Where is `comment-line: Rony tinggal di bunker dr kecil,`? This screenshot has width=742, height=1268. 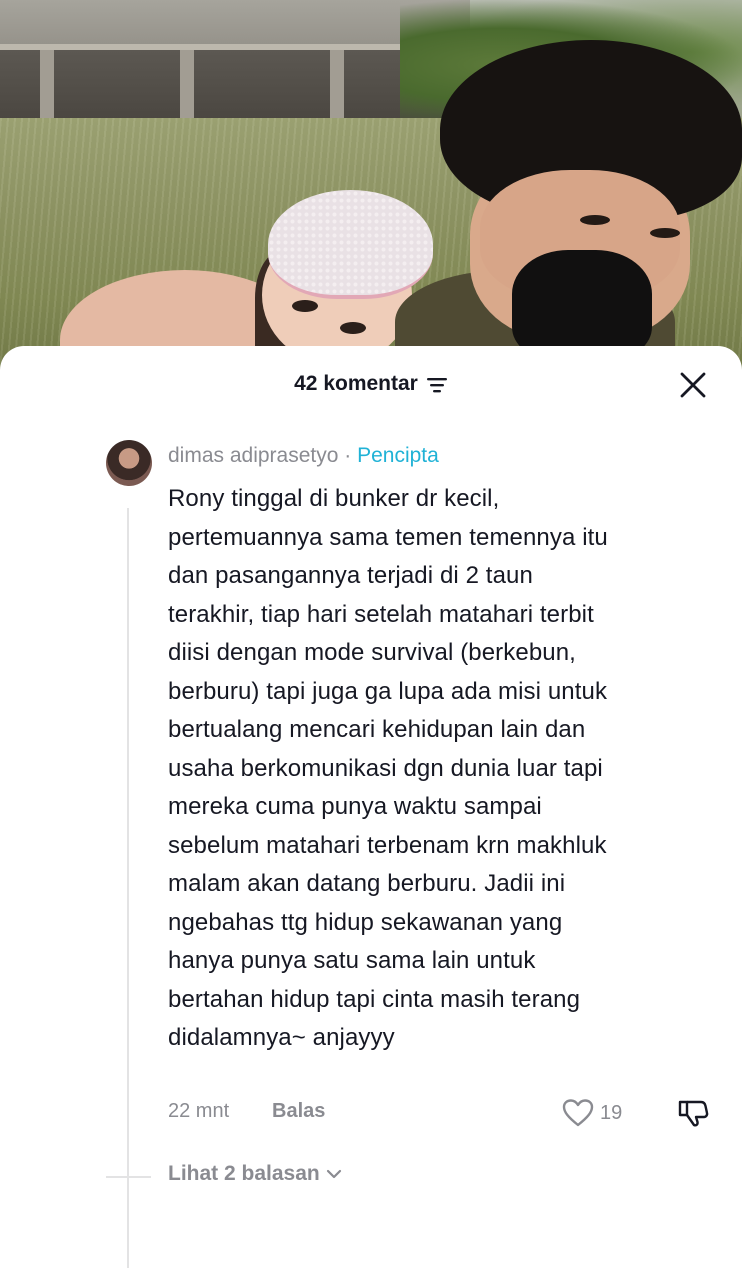 comment-line: Rony tinggal di bunker dr kecil, is located at coordinates (334, 498).